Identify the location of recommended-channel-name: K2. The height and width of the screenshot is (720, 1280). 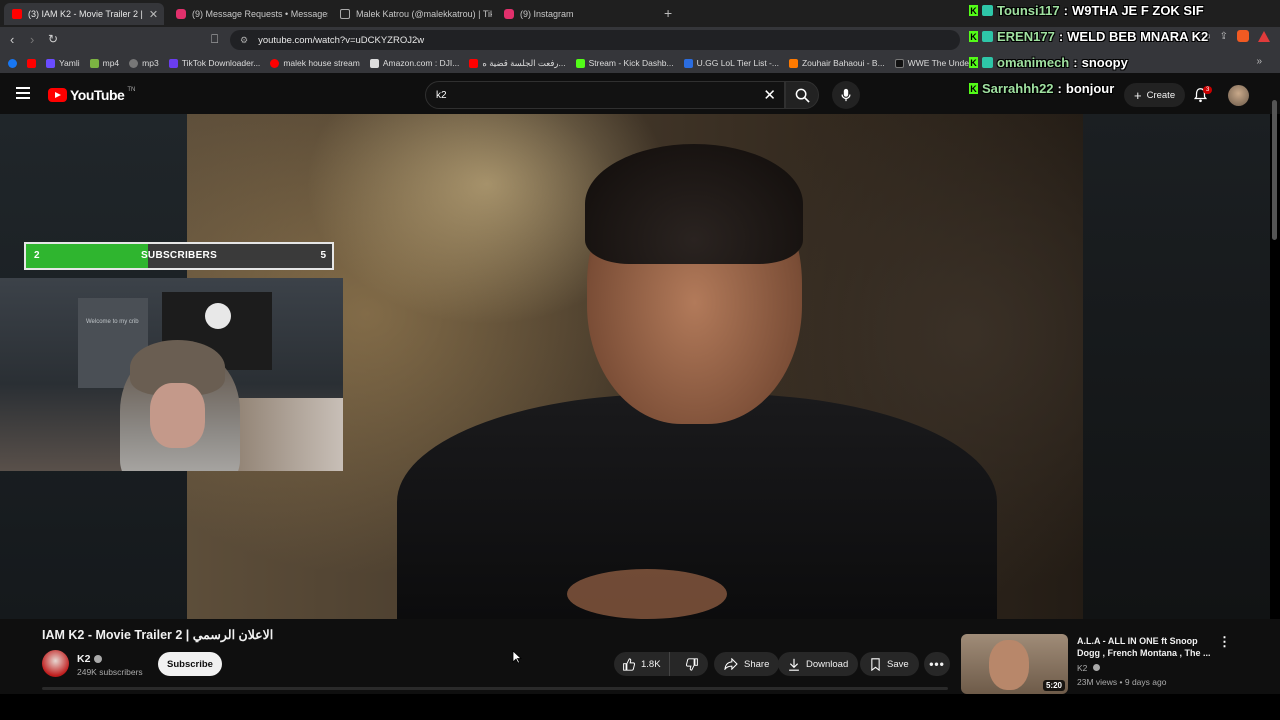
(1082, 668).